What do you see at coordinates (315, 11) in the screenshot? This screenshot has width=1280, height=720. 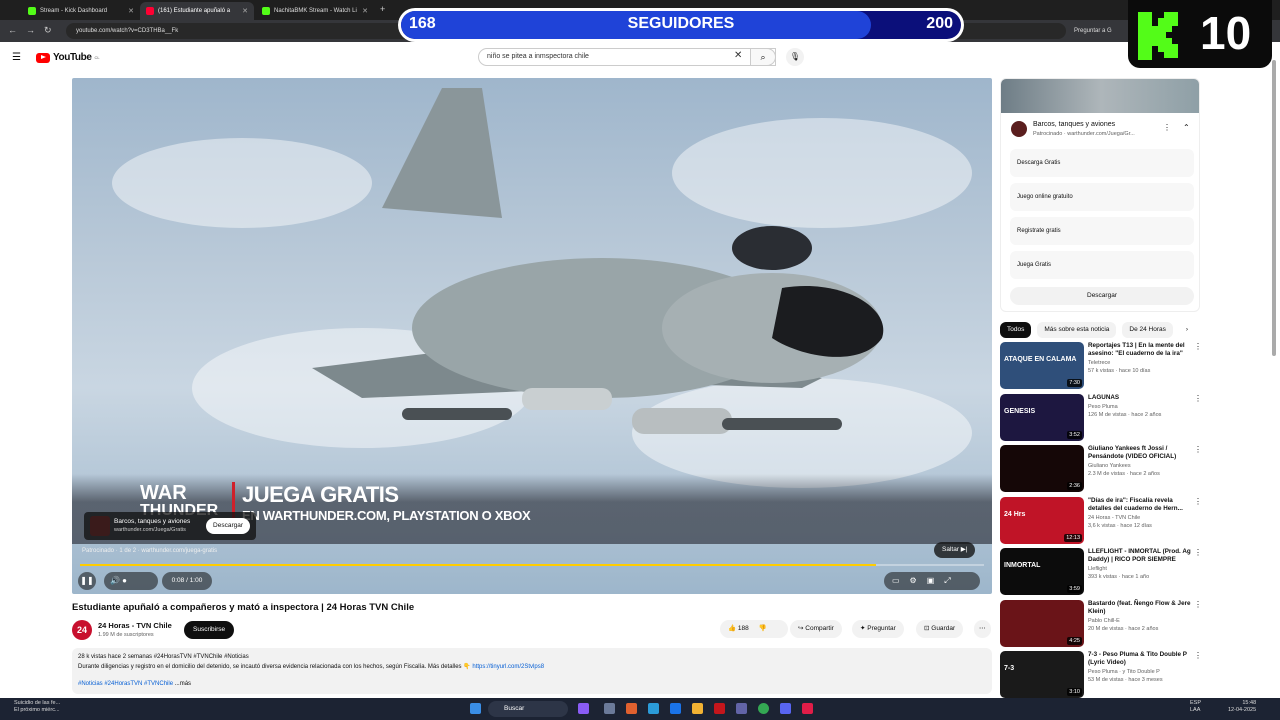 I see `tab-kick-stream: NachitaBMK Stream - Watch Li ✕` at bounding box center [315, 11].